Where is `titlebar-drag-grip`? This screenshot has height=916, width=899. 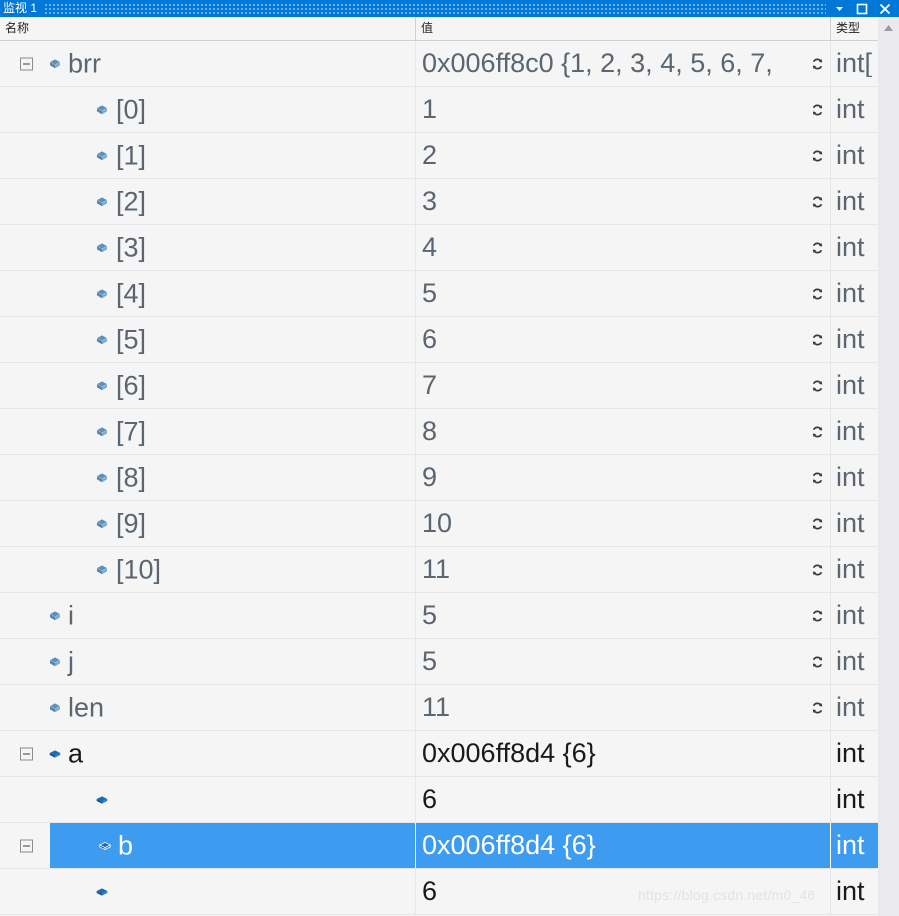
titlebar-drag-grip is located at coordinates (435, 8).